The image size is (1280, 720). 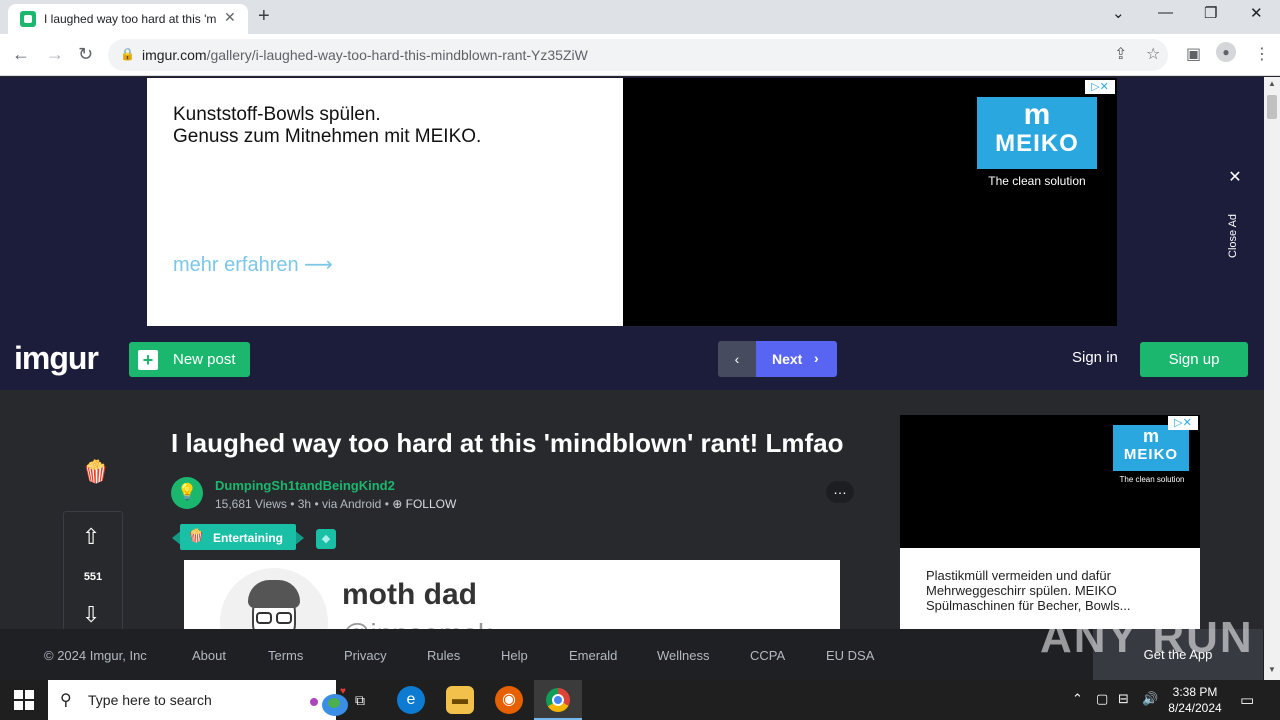 What do you see at coordinates (1123, 699) in the screenshot?
I see `network-icon: ⊟` at bounding box center [1123, 699].